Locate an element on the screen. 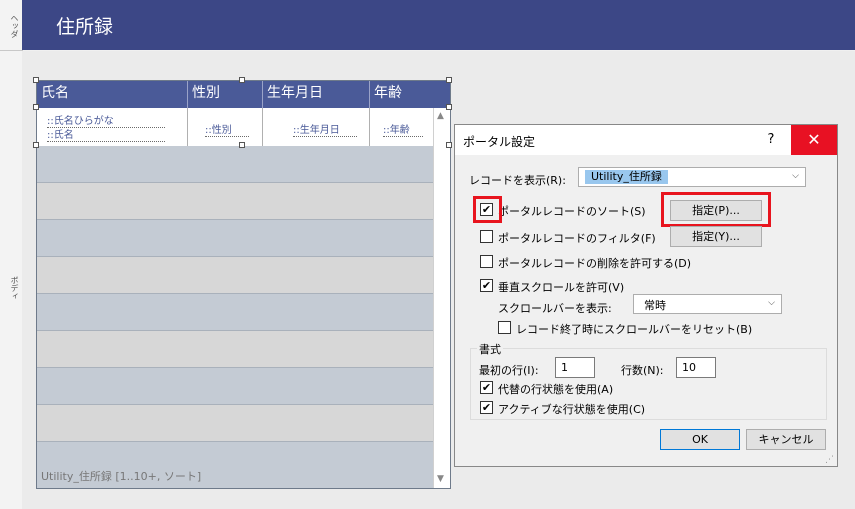 This screenshot has height=509, width=855. active-row-checkbox: ✔ is located at coordinates (486, 407).